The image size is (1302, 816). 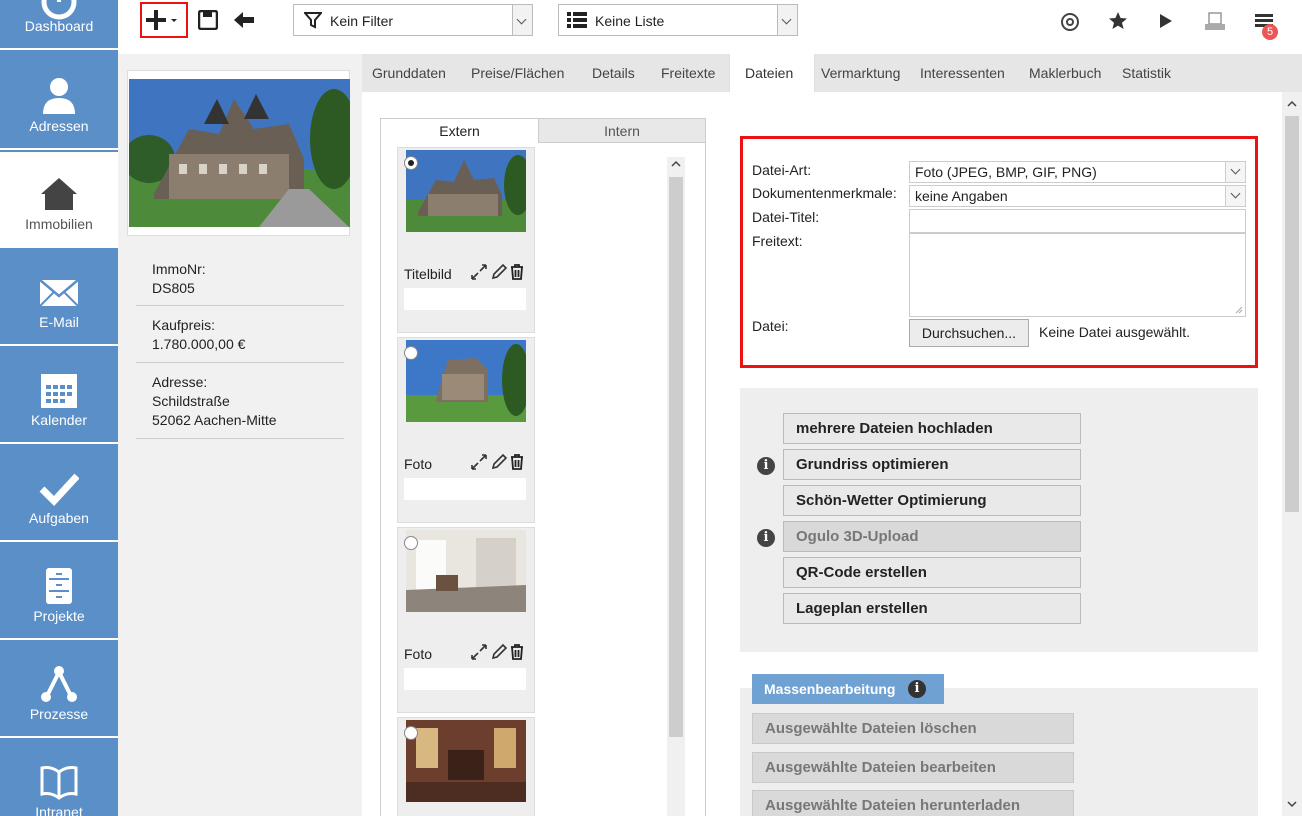 What do you see at coordinates (466, 240) in the screenshot?
I see `file-card: Titelbild` at bounding box center [466, 240].